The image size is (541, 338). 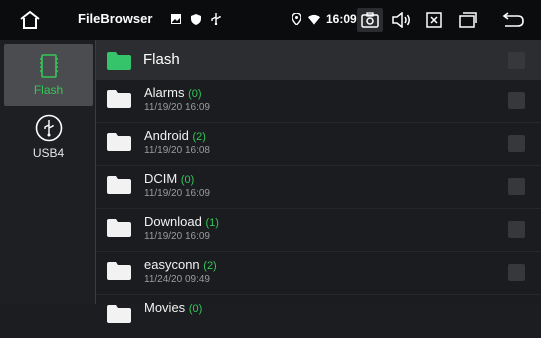 What do you see at coordinates (318, 273) in the screenshot?
I see `list-item: easyconn (2) 11/24/20 09:49` at bounding box center [318, 273].